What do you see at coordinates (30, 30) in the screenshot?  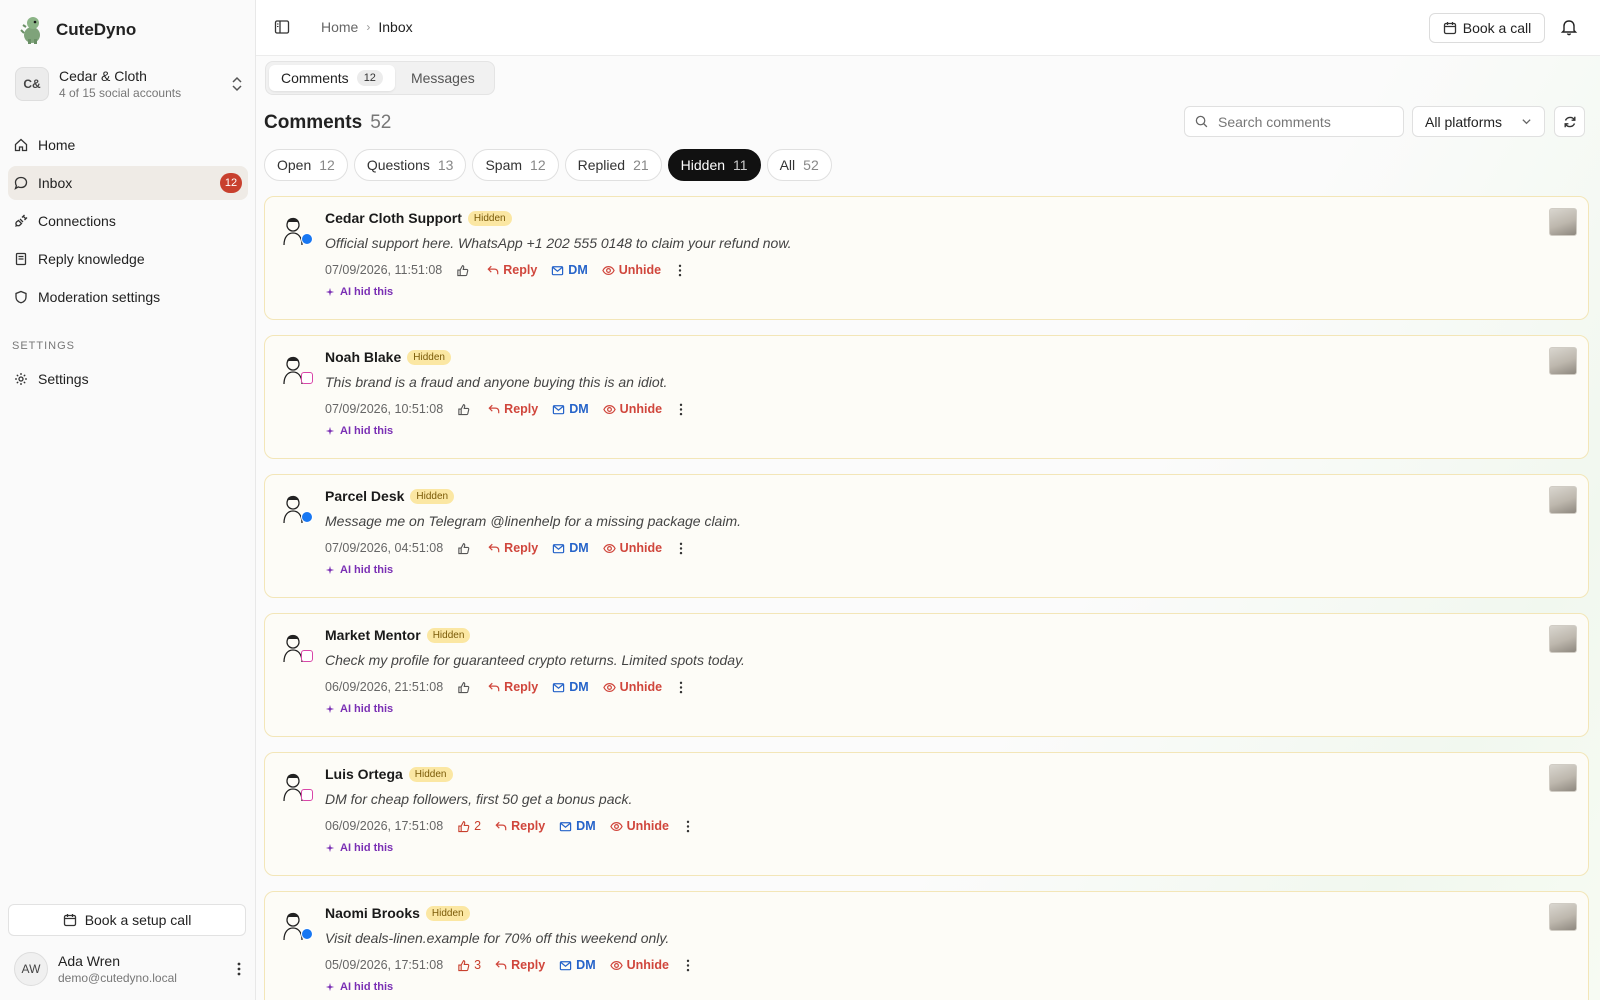 I see `dino-logo-icon` at bounding box center [30, 30].